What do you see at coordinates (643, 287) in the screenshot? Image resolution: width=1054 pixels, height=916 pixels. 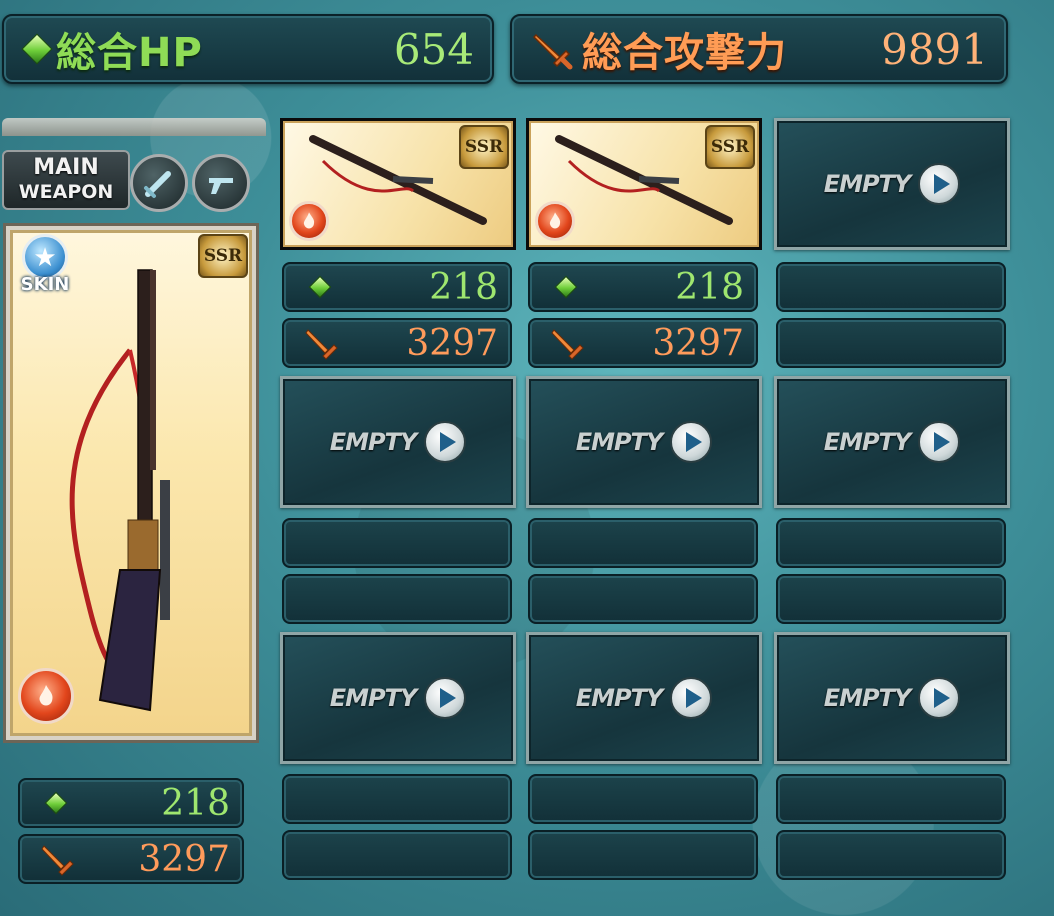 I see `slot-2-hp-box: 218` at bounding box center [643, 287].